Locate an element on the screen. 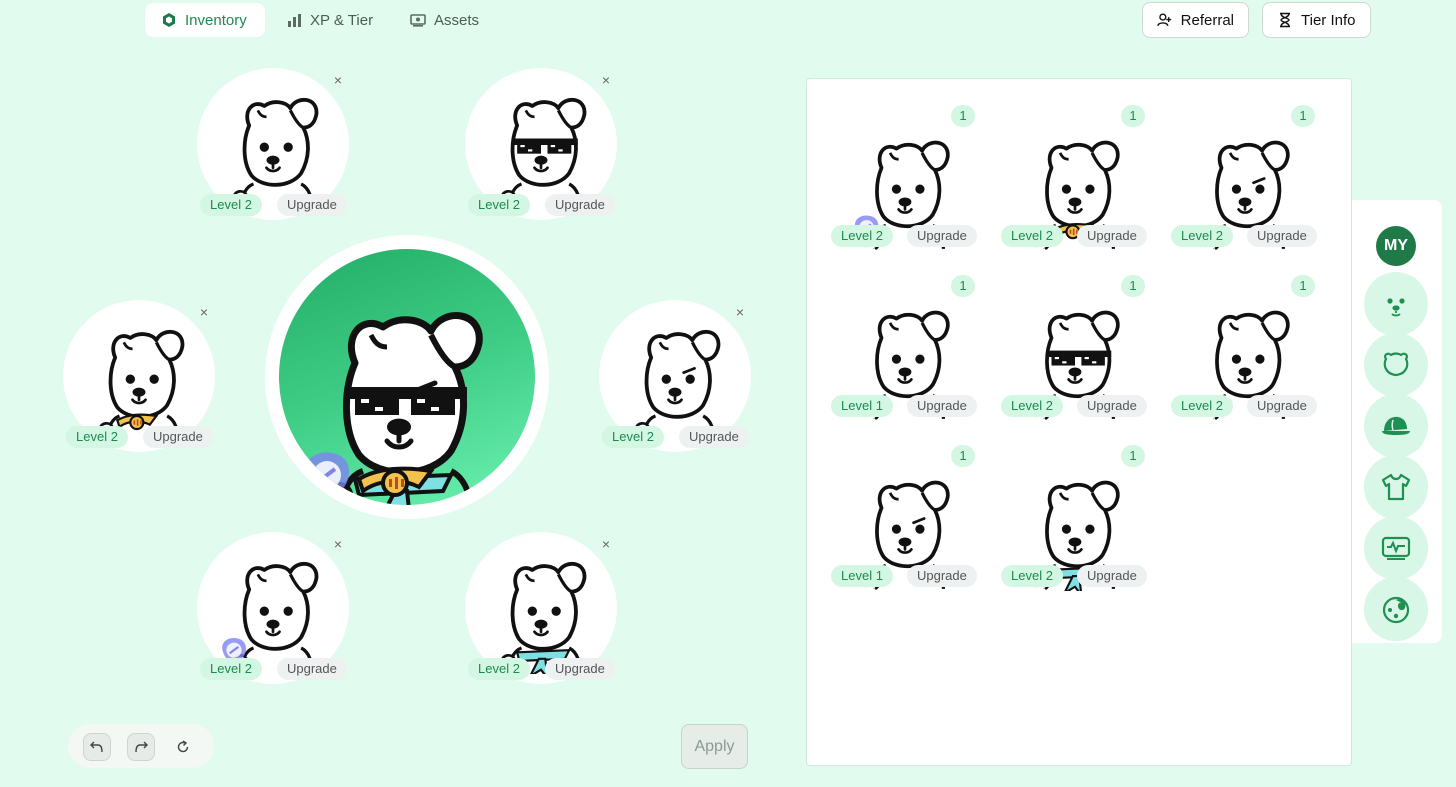 Image resolution: width=1456 pixels, height=787 pixels. tab-label: Inventory is located at coordinates (216, 20).